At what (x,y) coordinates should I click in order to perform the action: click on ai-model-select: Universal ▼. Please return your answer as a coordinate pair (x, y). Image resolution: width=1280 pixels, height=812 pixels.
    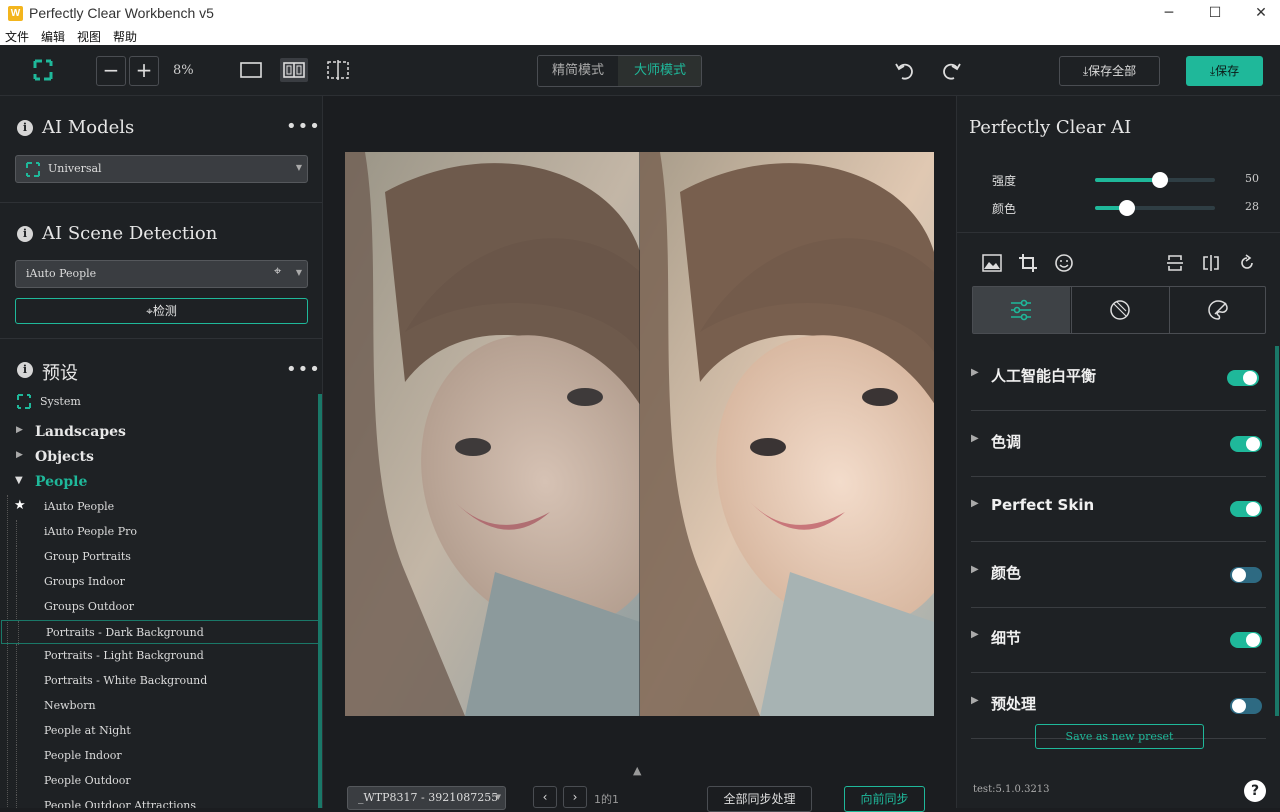
    Looking at the image, I should click on (161, 169).